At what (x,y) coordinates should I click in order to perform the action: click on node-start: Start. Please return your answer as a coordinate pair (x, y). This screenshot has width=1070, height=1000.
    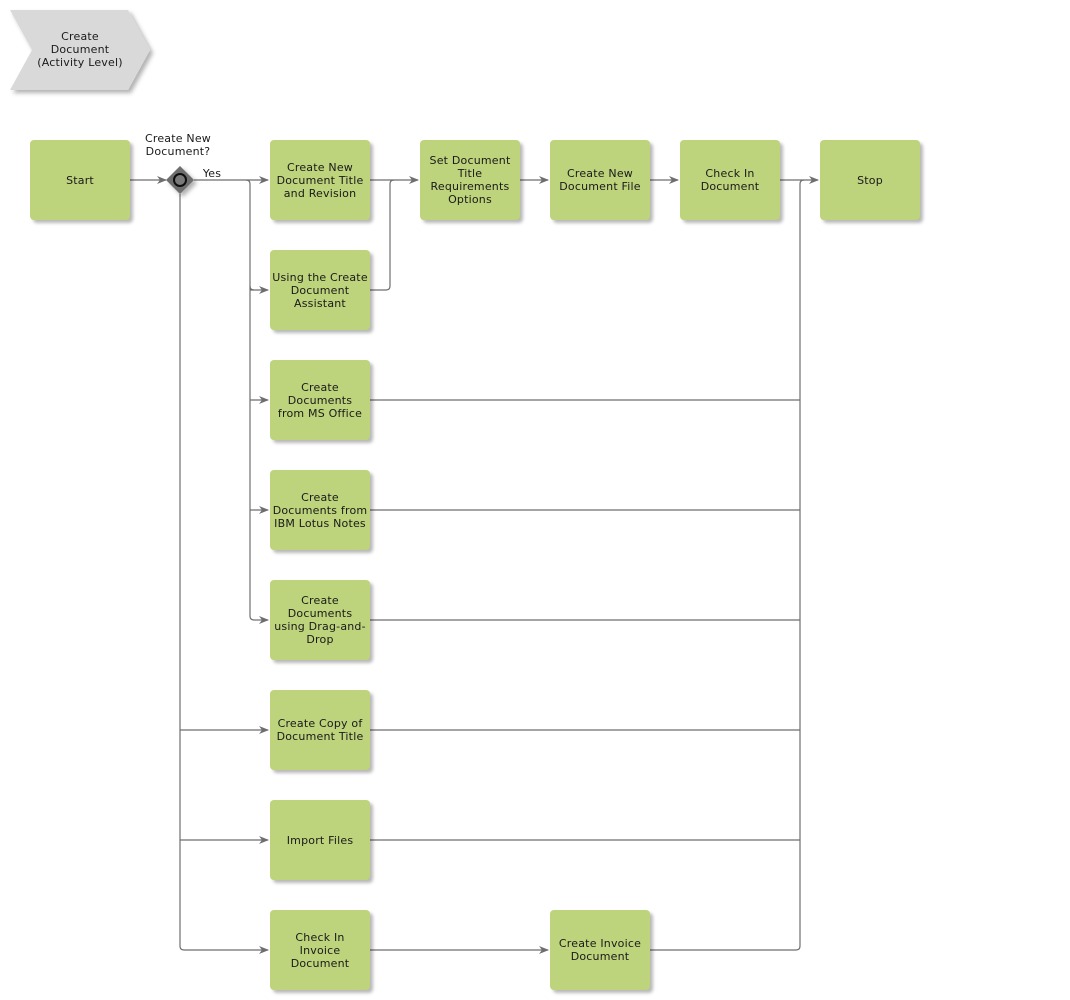
    Looking at the image, I should click on (80, 180).